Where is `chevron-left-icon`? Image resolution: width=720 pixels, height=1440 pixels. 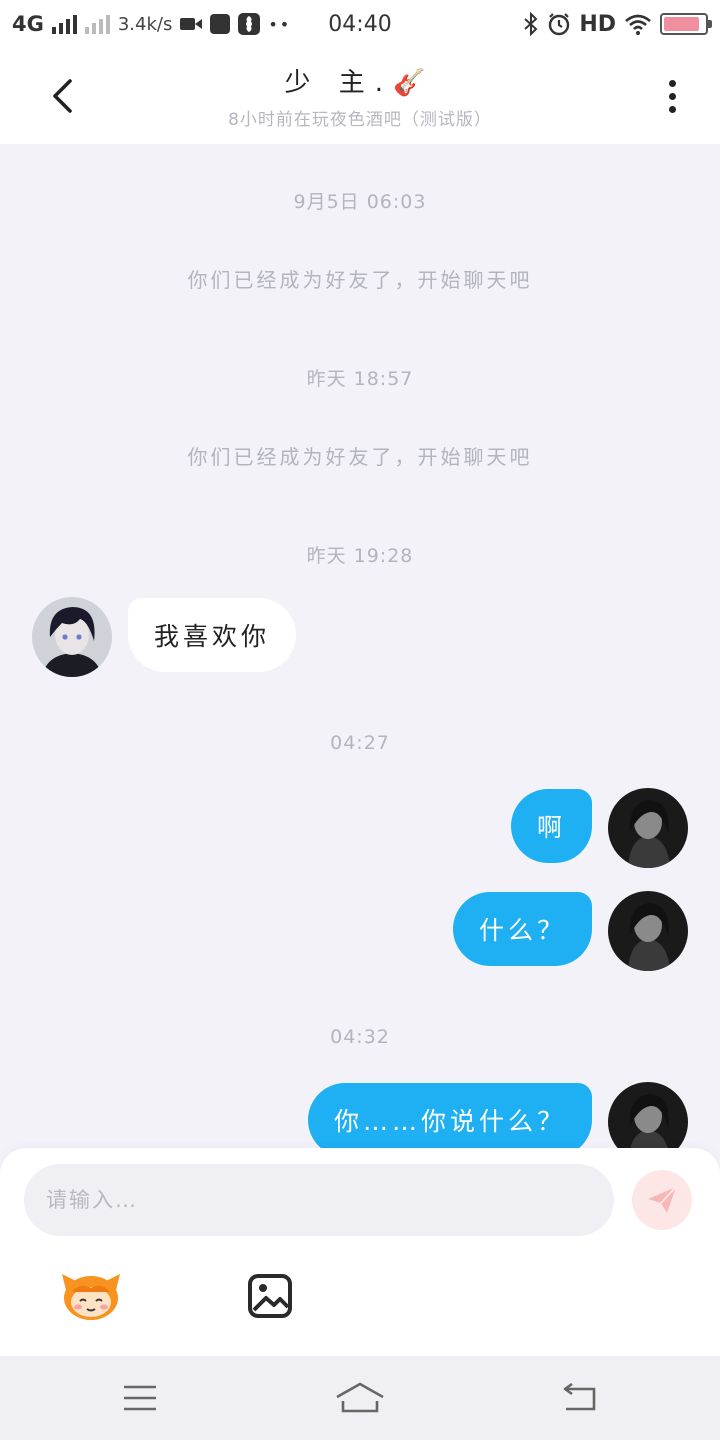
chevron-left-icon is located at coordinates (62, 96).